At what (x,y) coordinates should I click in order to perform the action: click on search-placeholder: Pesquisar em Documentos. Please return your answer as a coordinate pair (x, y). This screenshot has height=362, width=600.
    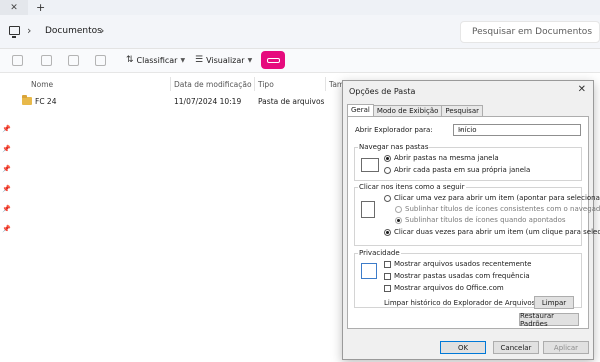
    Looking at the image, I should click on (532, 32).